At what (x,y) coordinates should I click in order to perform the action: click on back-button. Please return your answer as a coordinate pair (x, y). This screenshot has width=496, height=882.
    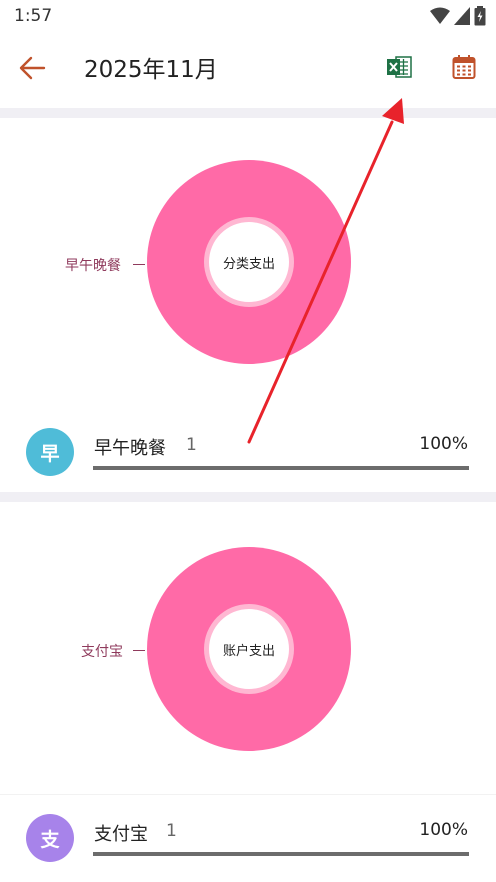
    Looking at the image, I should click on (32, 68).